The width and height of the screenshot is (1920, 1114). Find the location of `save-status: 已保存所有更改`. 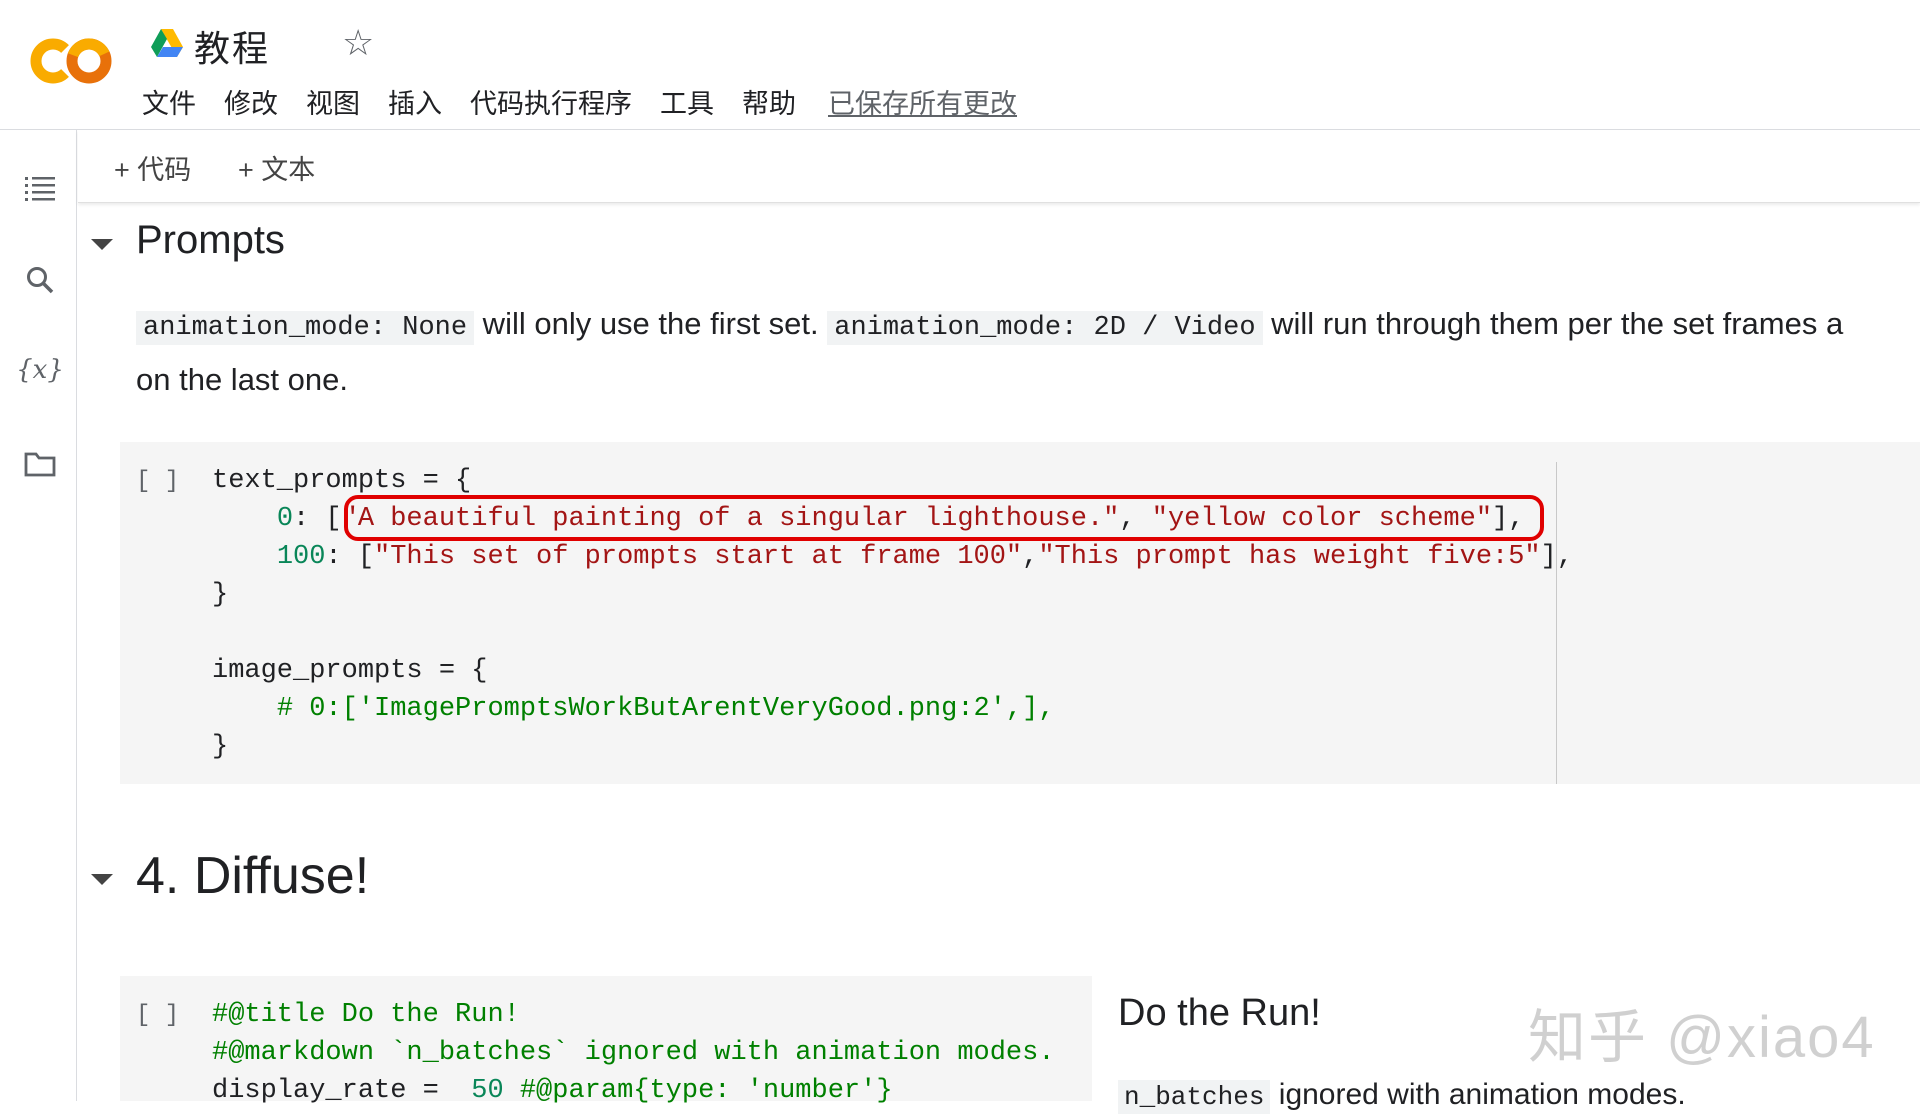

save-status: 已保存所有更改 is located at coordinates (922, 101).